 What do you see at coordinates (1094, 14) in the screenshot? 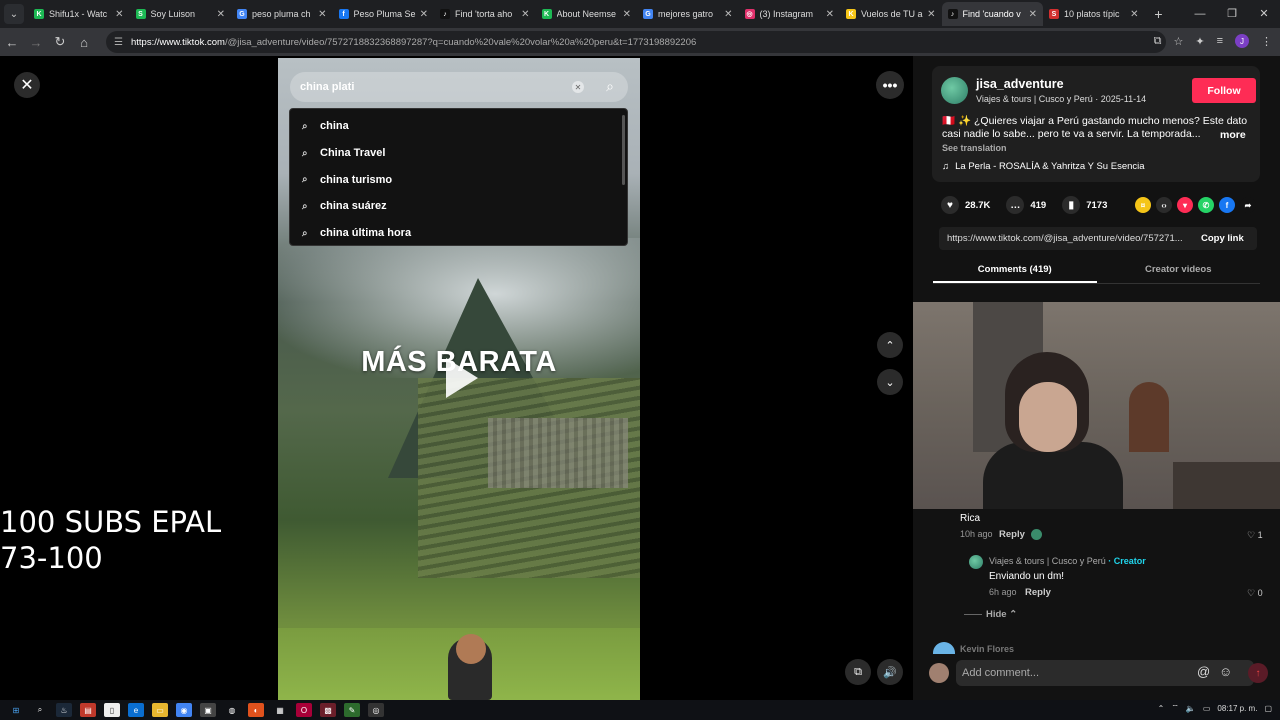
I see `browser-tab: S 10 platos típic ✕` at bounding box center [1094, 14].